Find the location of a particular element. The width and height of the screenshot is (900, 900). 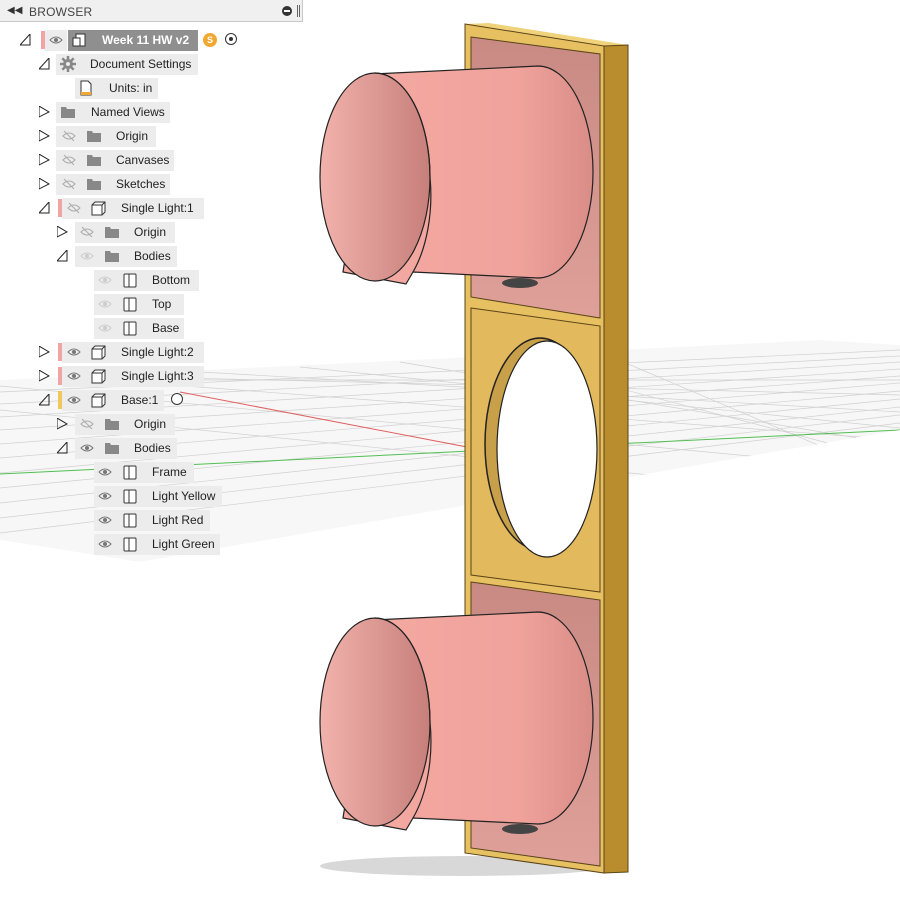

tree-label: Bodies is located at coordinates (152, 256).